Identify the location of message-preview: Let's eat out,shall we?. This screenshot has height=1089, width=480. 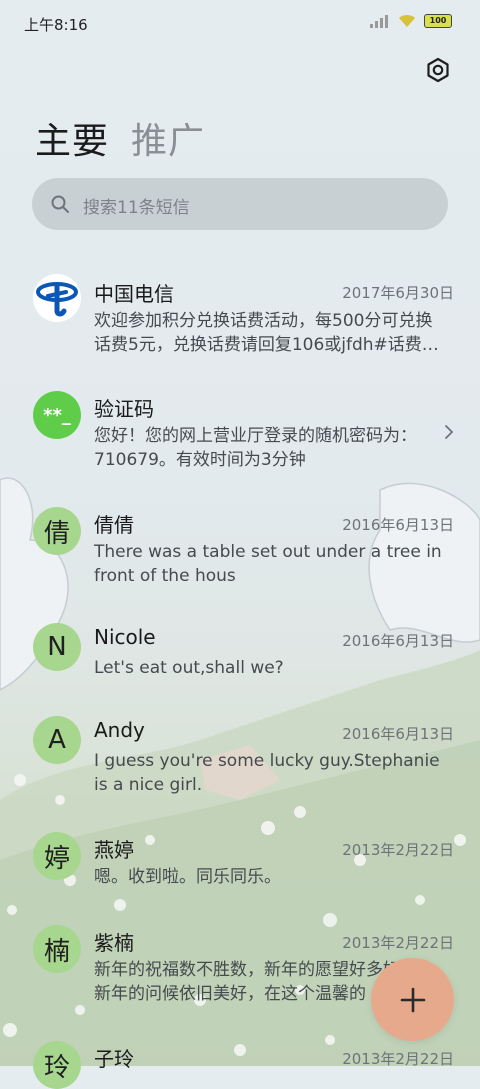
(189, 668).